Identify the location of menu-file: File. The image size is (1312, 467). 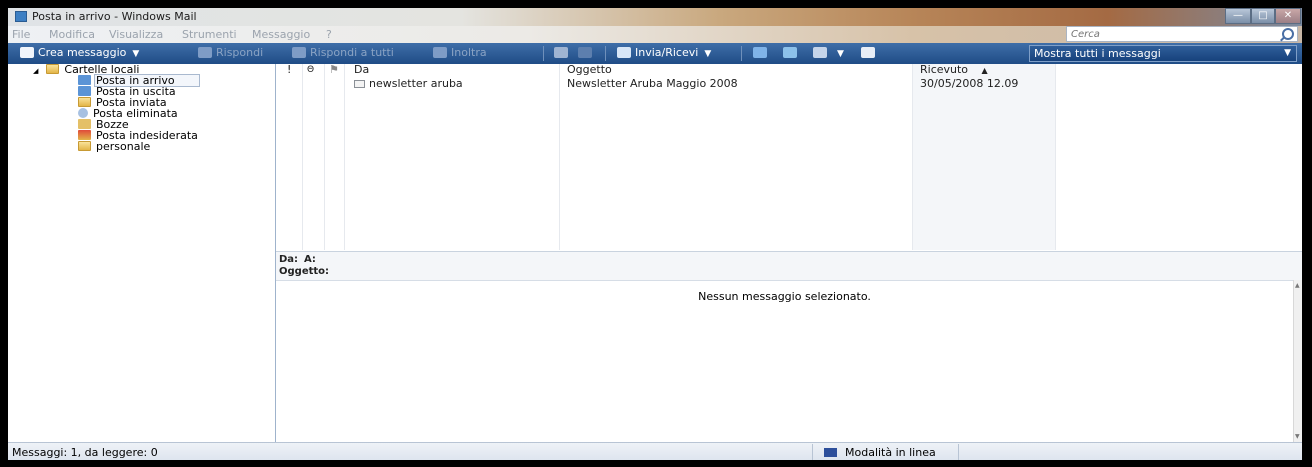
(21, 34).